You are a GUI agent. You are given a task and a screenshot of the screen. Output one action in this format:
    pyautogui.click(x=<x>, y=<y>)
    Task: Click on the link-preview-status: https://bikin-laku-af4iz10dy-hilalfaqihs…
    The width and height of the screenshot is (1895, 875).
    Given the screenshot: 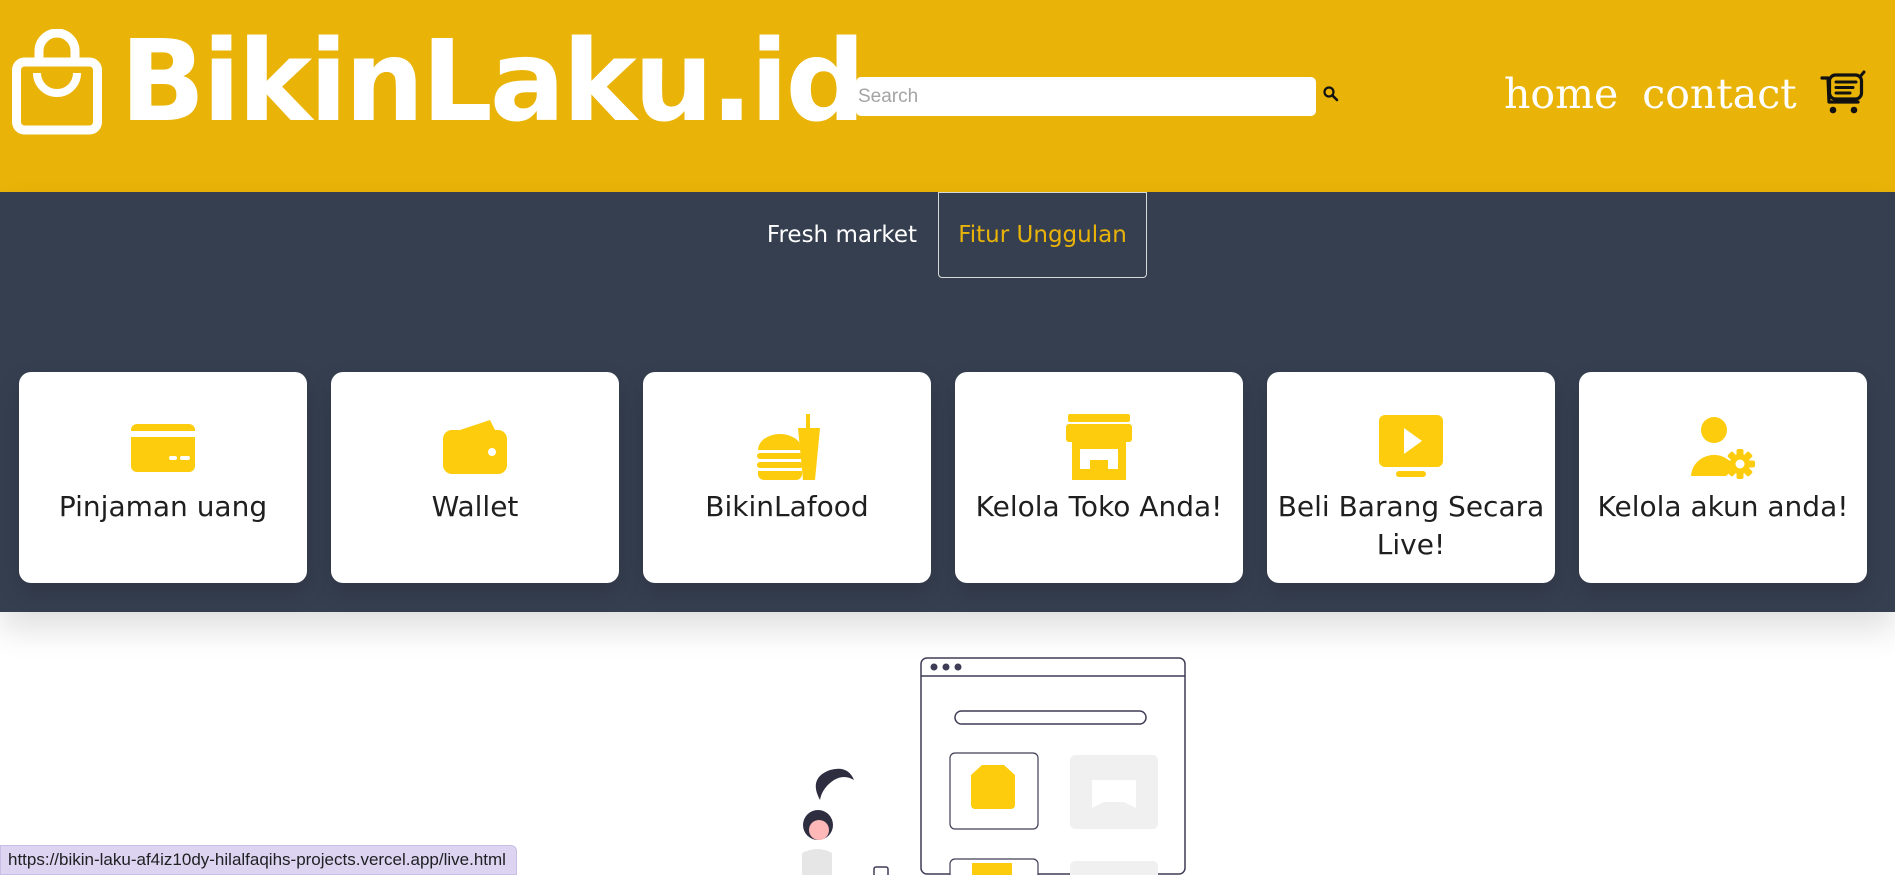 What is the action you would take?
    pyautogui.click(x=258, y=860)
    